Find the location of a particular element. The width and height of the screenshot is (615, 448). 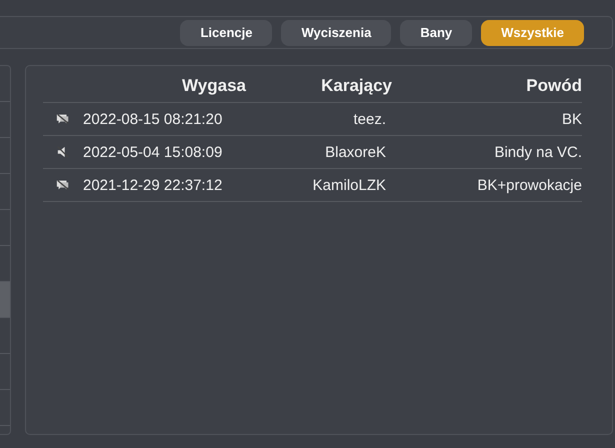

column-header: Wygasa is located at coordinates (213, 86).